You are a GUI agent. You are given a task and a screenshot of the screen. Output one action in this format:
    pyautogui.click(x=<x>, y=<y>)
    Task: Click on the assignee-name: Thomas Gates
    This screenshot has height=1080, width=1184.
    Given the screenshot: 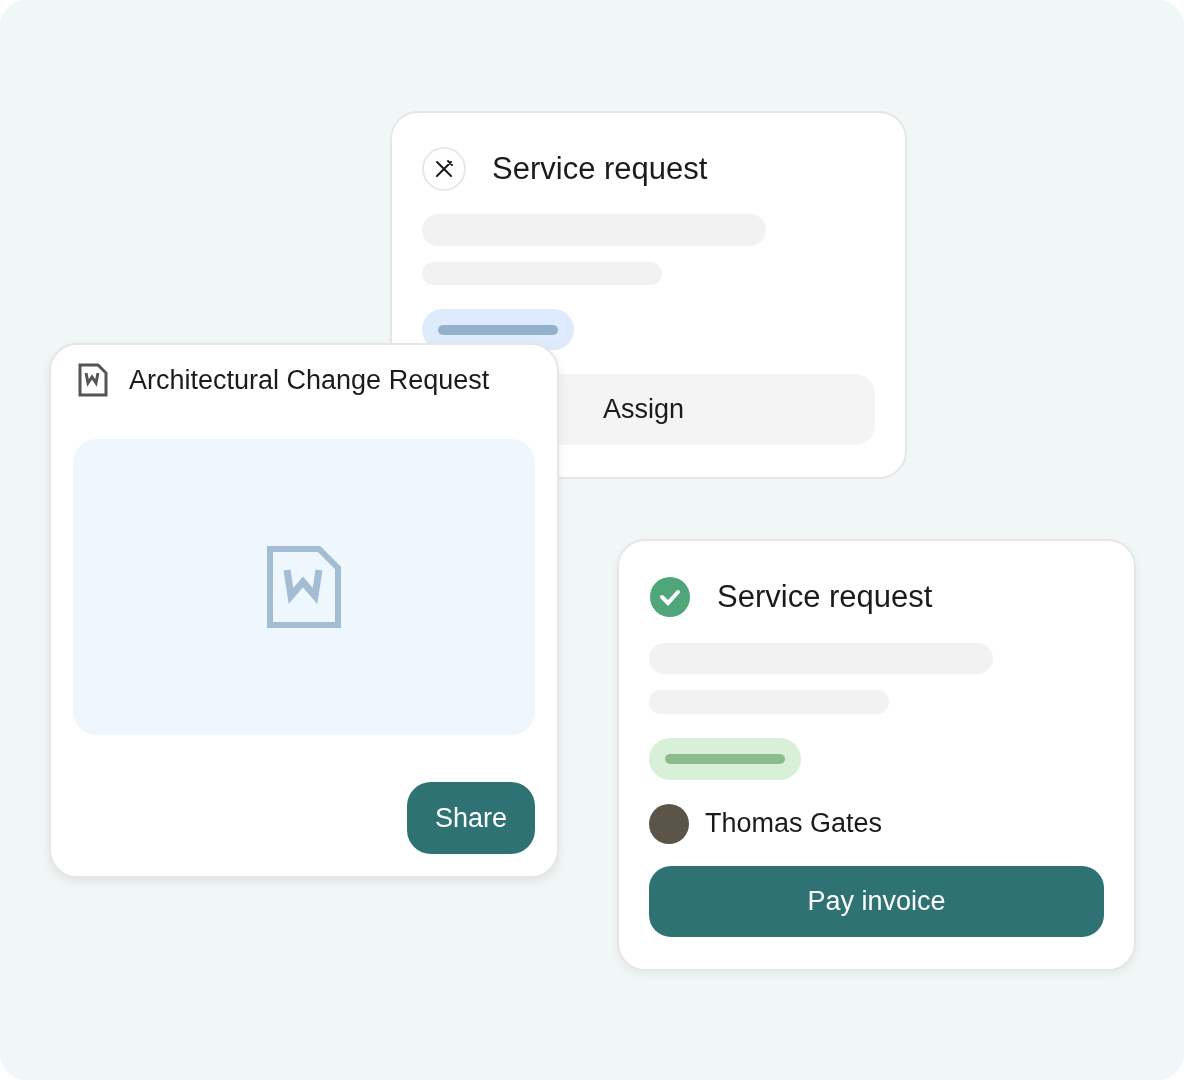 What is the action you would take?
    pyautogui.click(x=794, y=824)
    